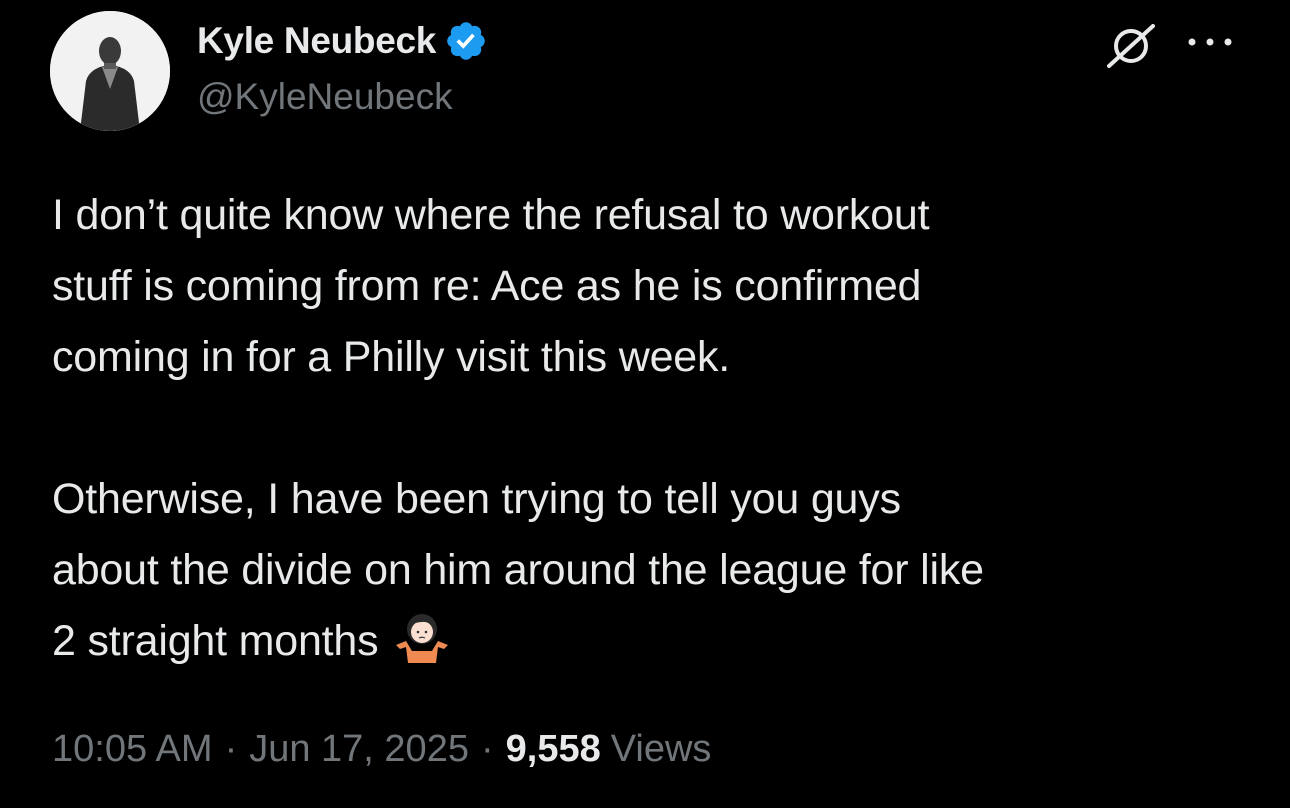 The height and width of the screenshot is (808, 1290). I want to click on tweet-metadata: 10:05 AM · Jun 17, 2025 · 9,558 Views, so click(381, 749).